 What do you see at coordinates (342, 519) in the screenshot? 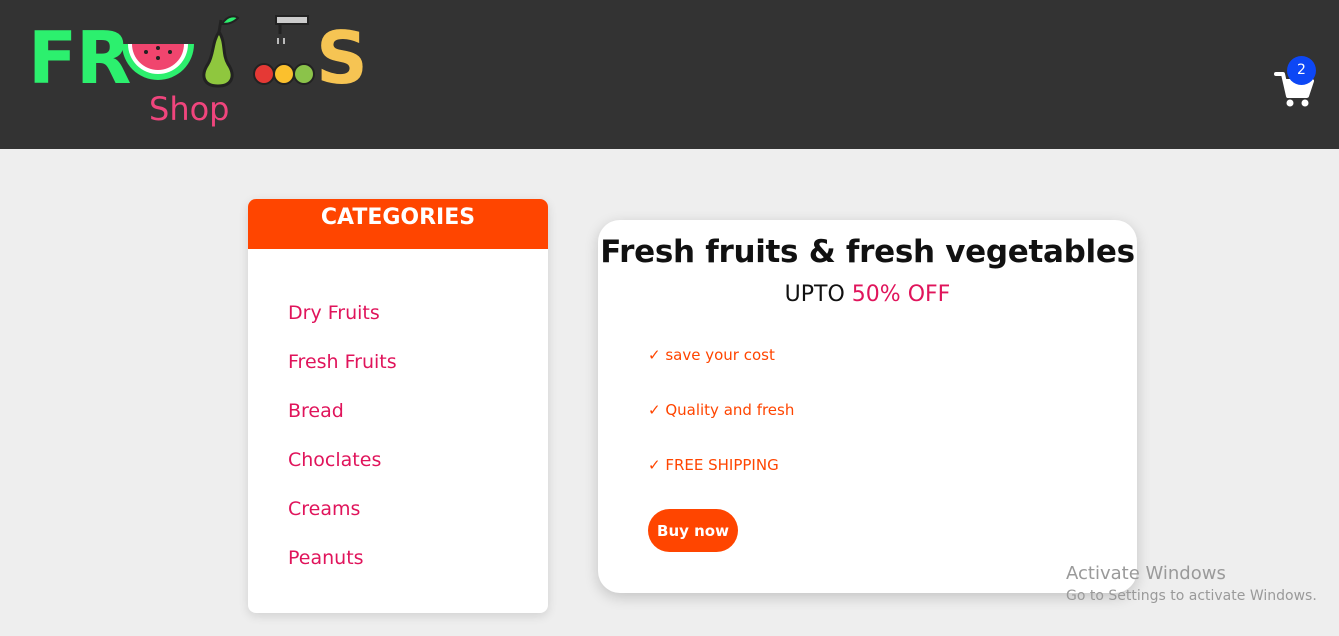
I see `category-creams: Creams` at bounding box center [342, 519].